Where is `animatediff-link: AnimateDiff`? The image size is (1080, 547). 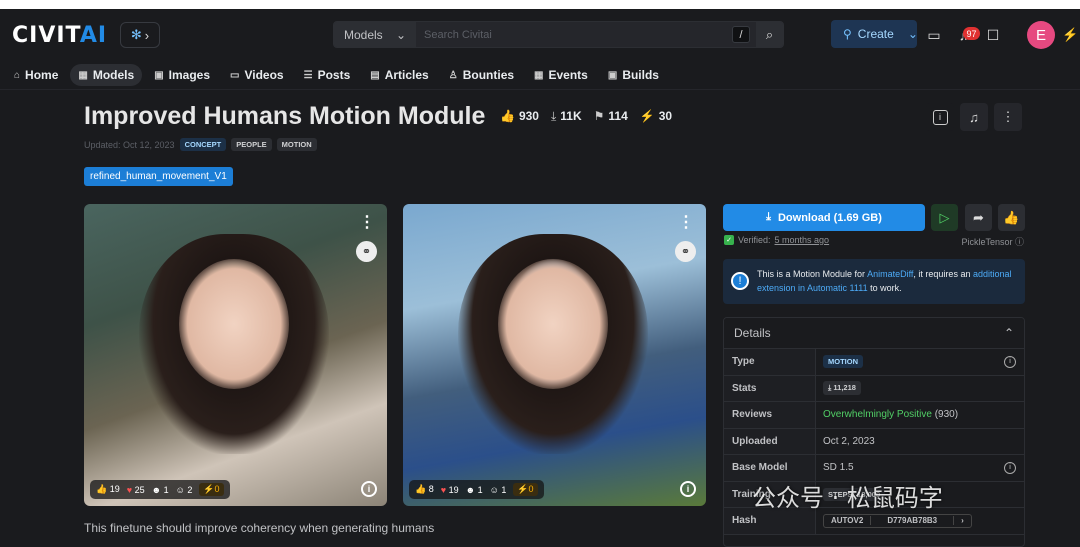
animatediff-link: AnimateDiff is located at coordinates (890, 274).